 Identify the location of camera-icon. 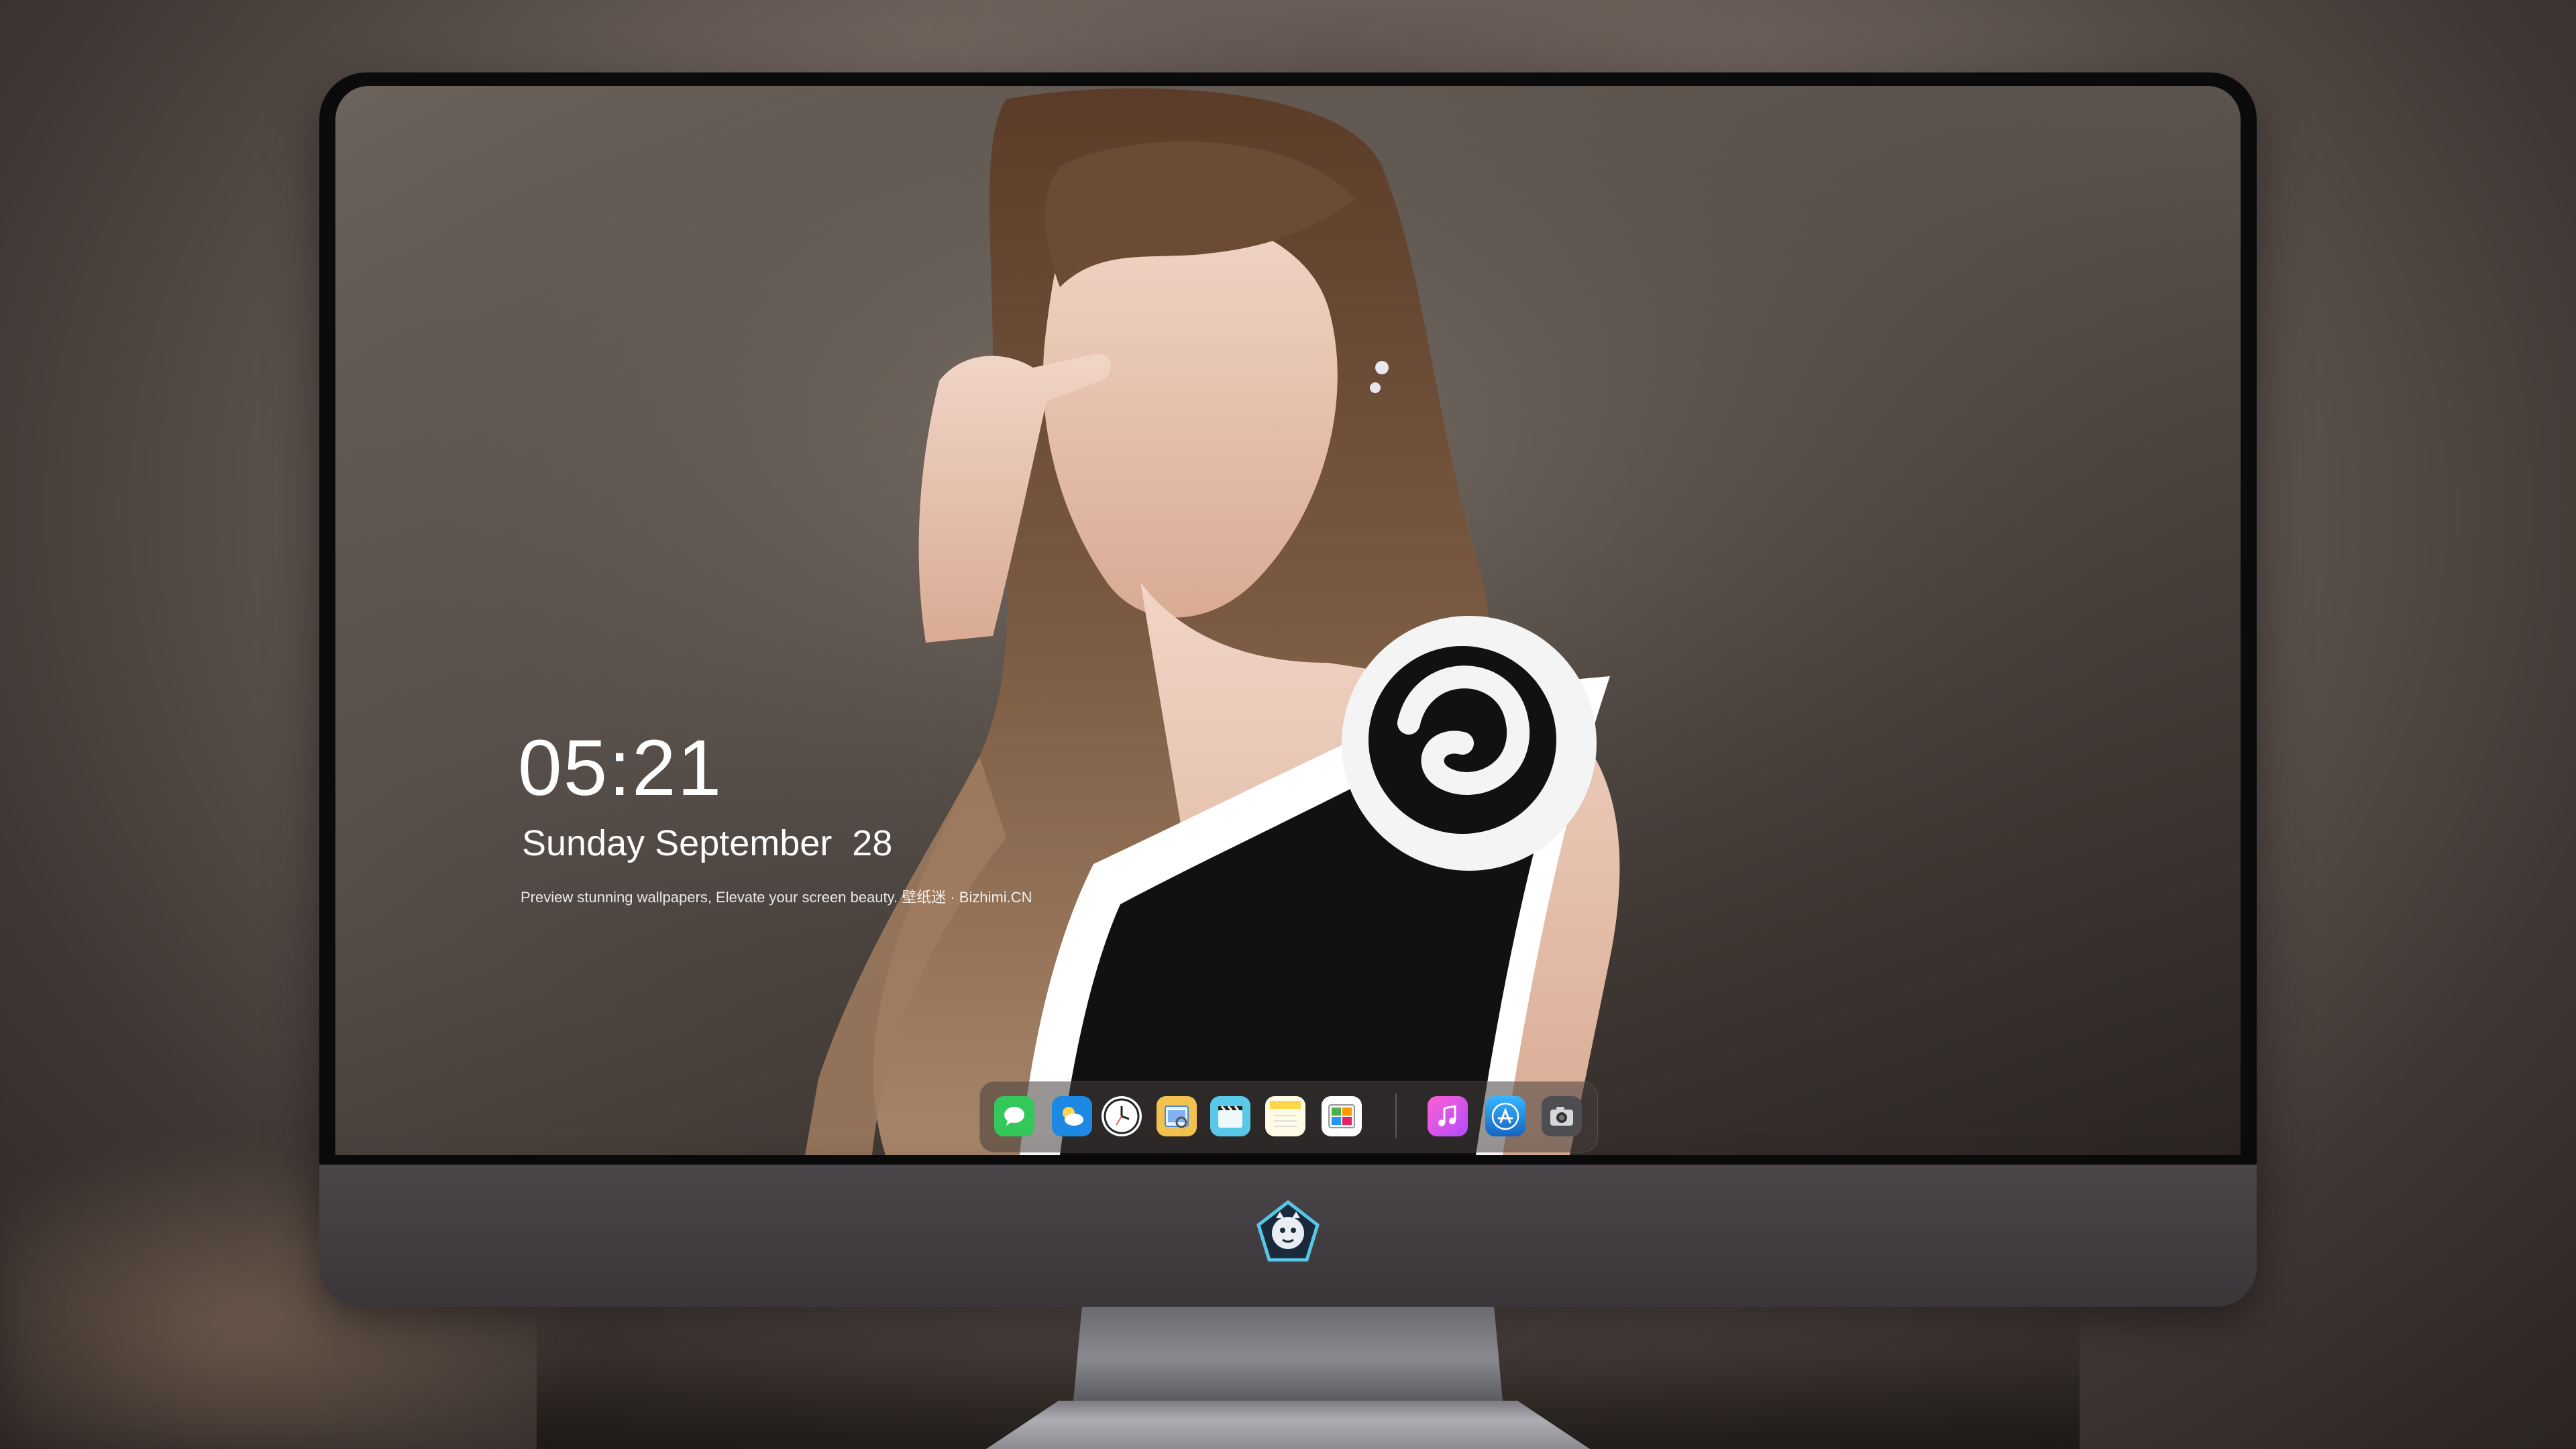
(1562, 1116).